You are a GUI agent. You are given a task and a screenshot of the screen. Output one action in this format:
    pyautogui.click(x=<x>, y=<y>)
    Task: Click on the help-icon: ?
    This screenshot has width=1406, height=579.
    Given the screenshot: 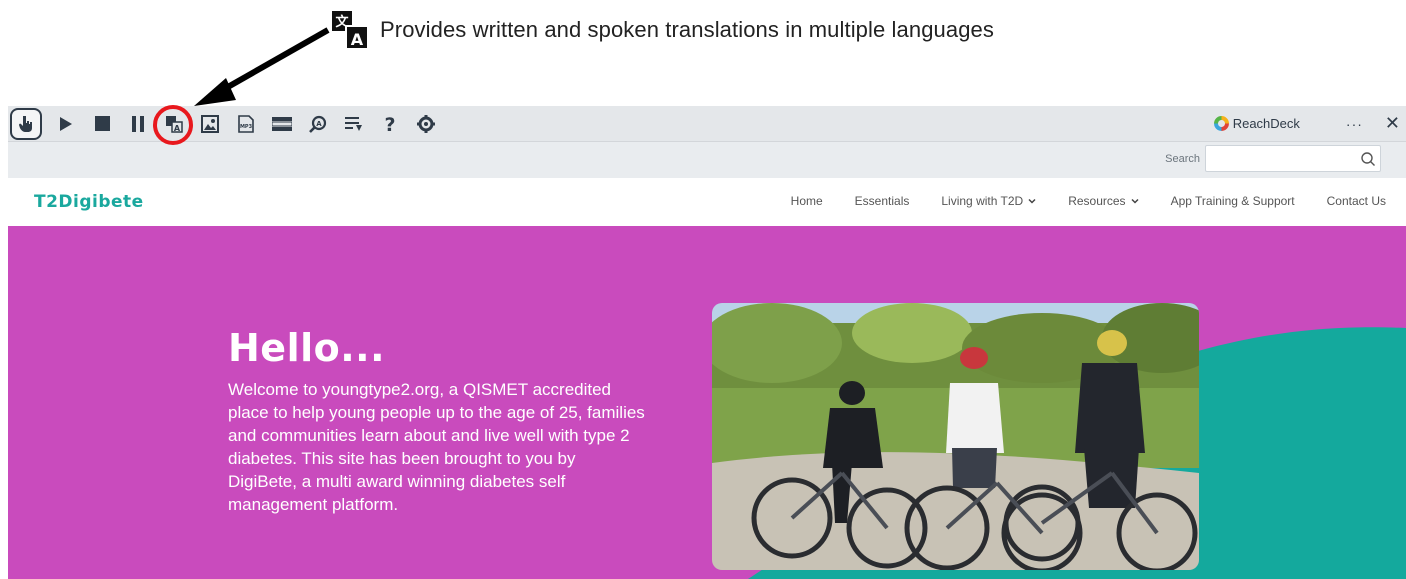 What is the action you would take?
    pyautogui.click(x=390, y=124)
    